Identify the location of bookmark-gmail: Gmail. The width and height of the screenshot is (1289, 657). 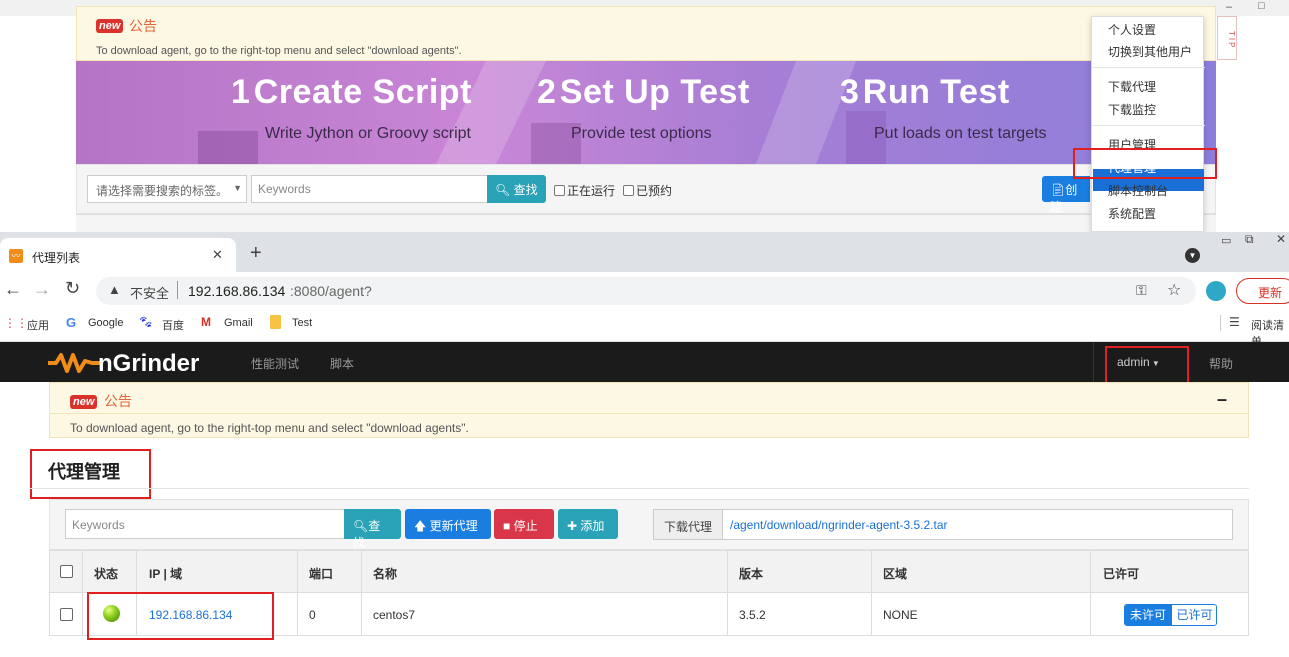
(238, 323).